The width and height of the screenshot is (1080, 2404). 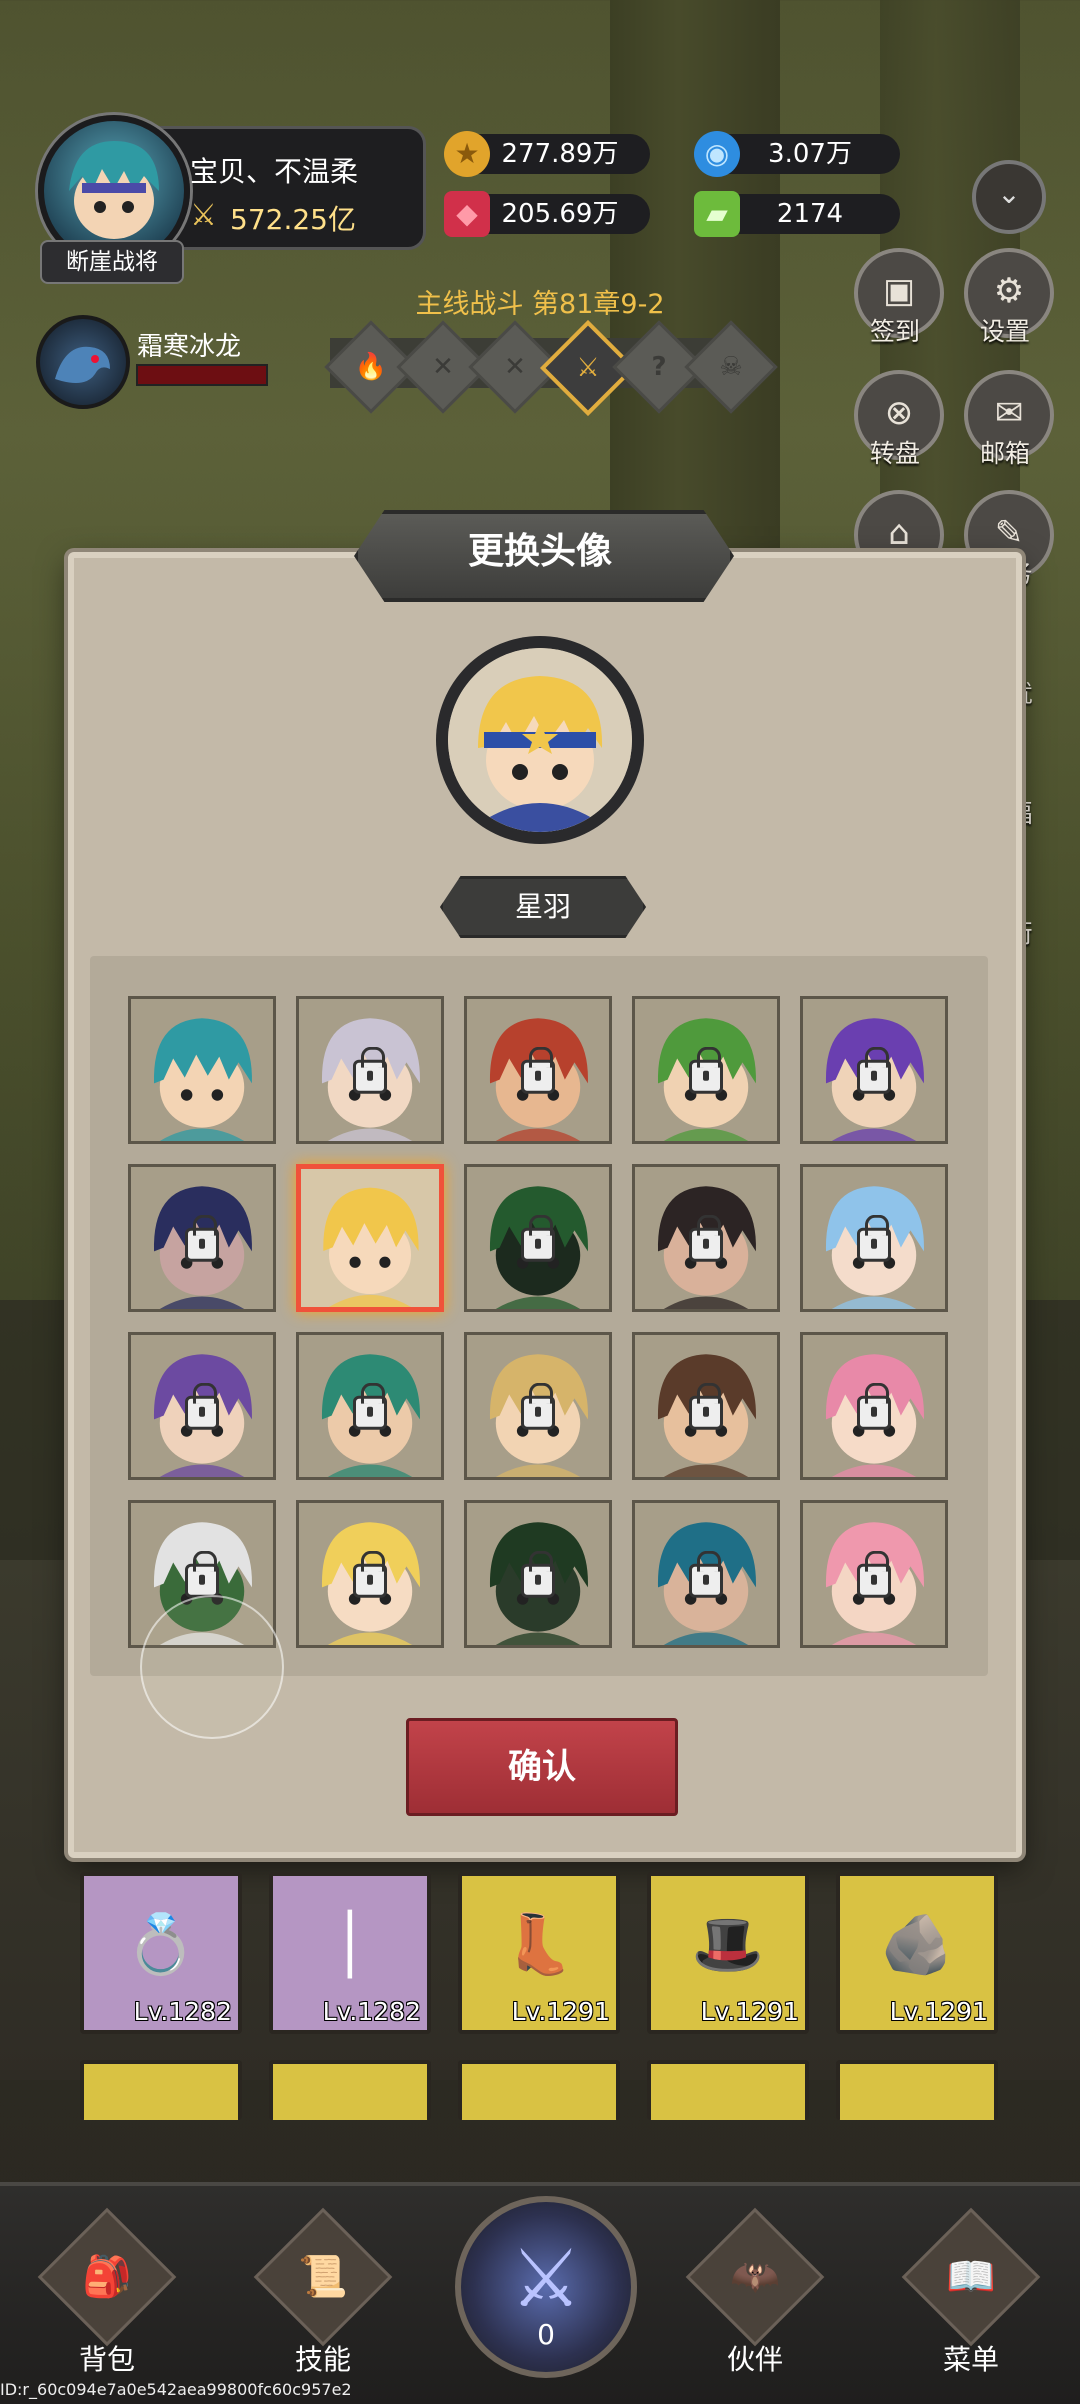 I want to click on skill-scroll-icon: 📜, so click(x=323, y=2277).